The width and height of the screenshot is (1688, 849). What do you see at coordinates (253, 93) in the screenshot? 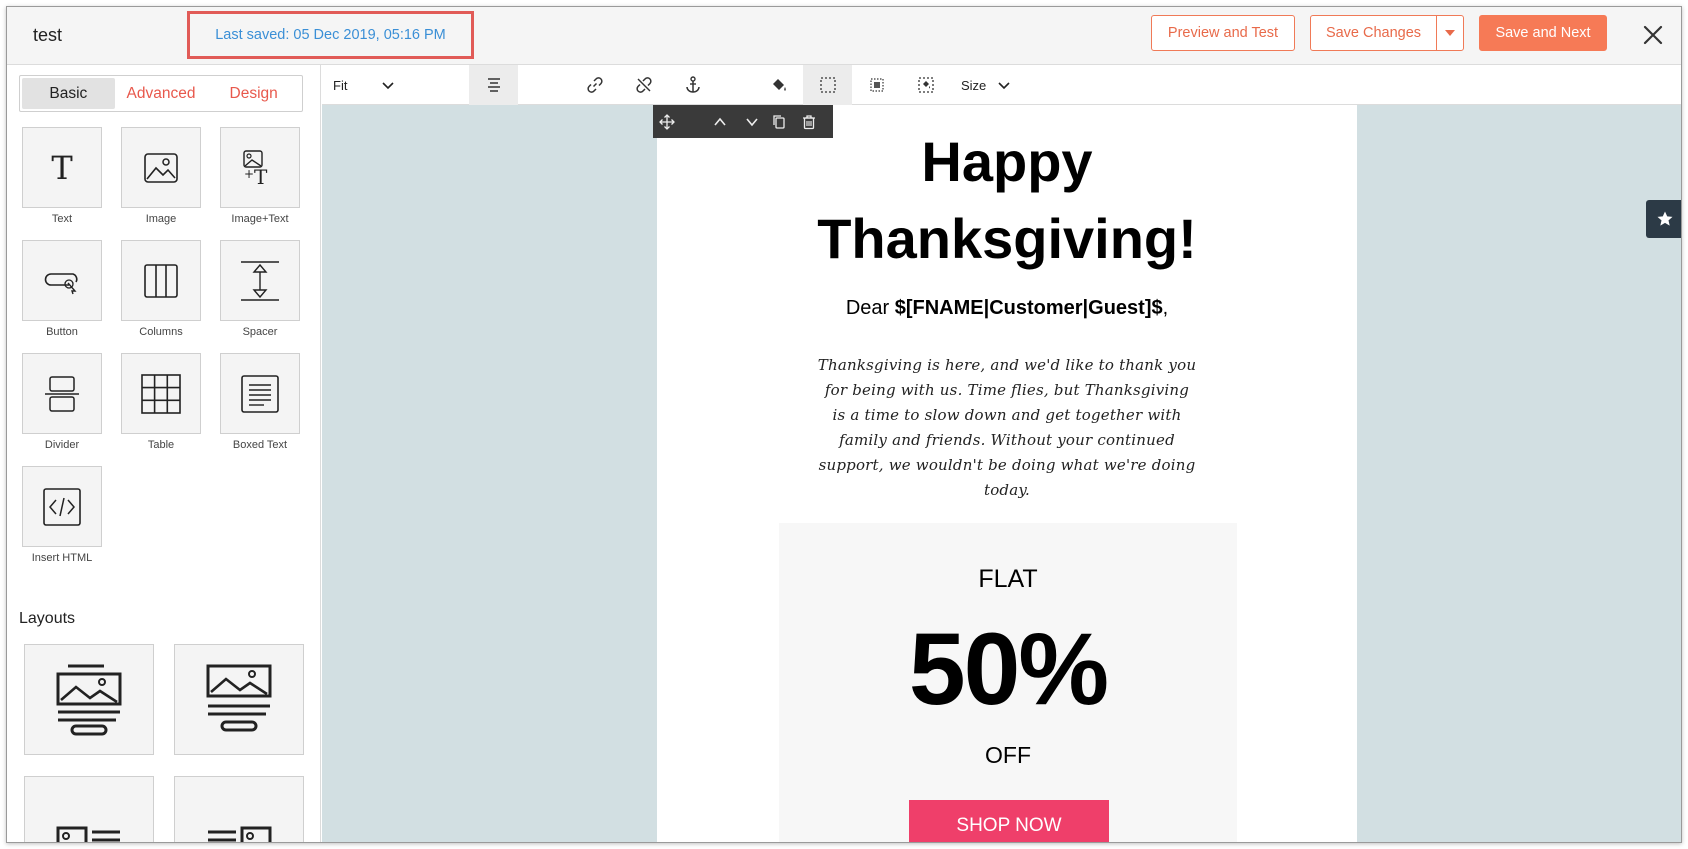
I see `tab-design: Design` at bounding box center [253, 93].